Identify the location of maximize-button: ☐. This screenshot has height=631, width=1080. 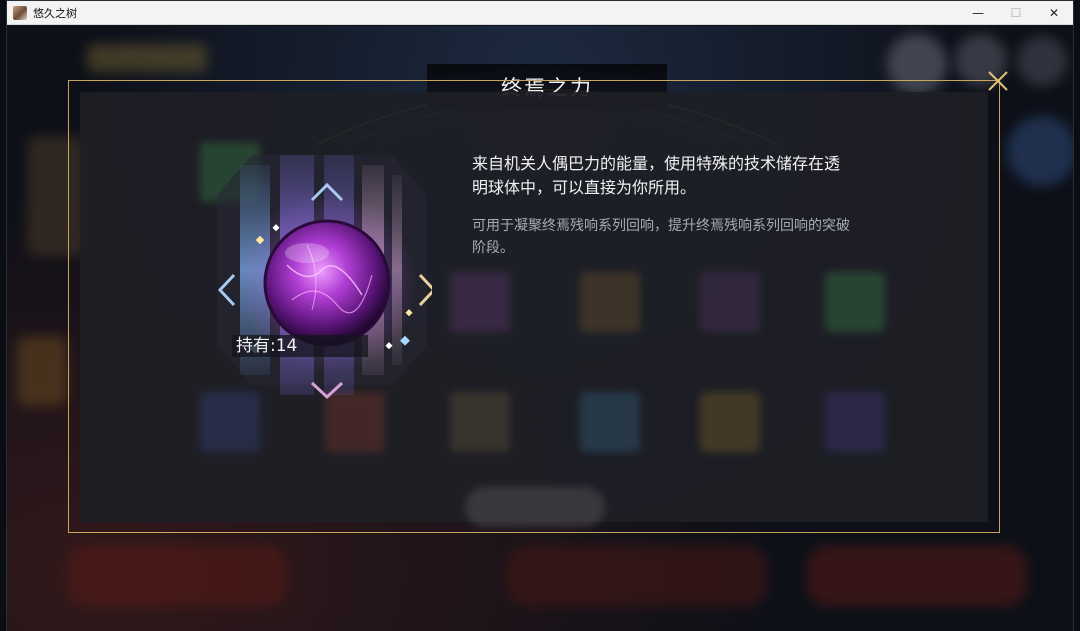
(1016, 13).